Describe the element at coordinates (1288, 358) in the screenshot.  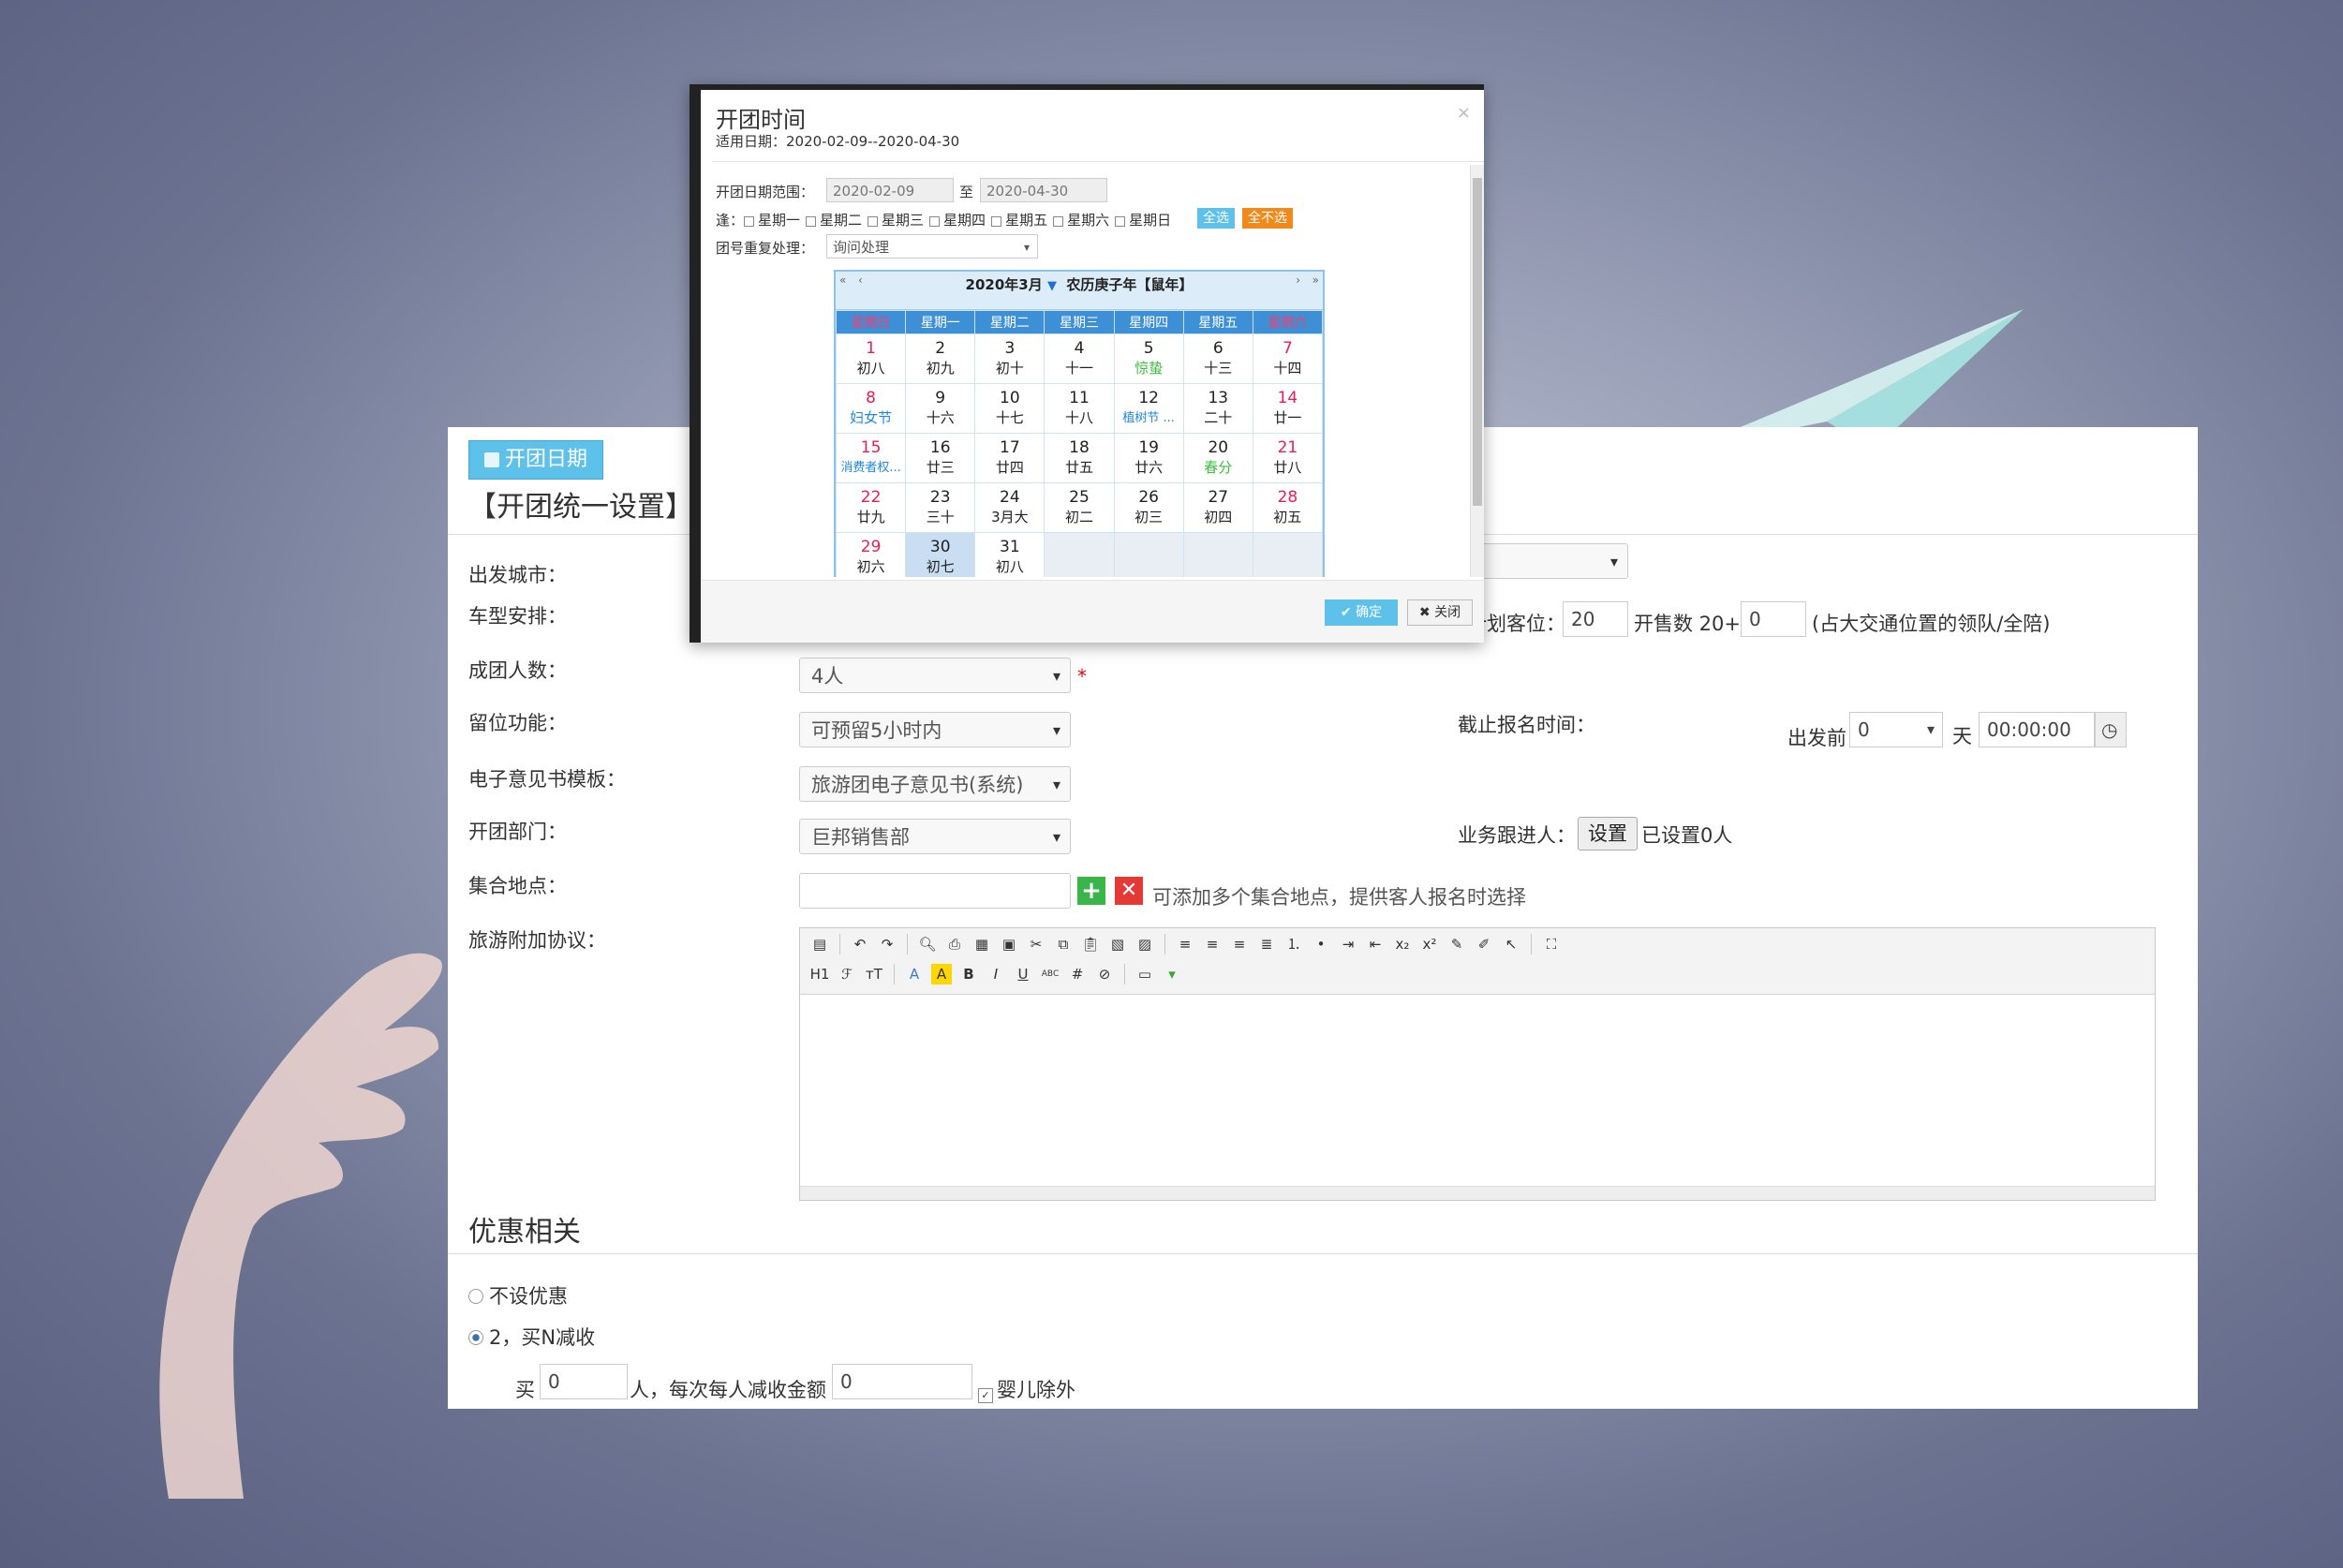
I see `calendar-day: 7 十四` at that location.